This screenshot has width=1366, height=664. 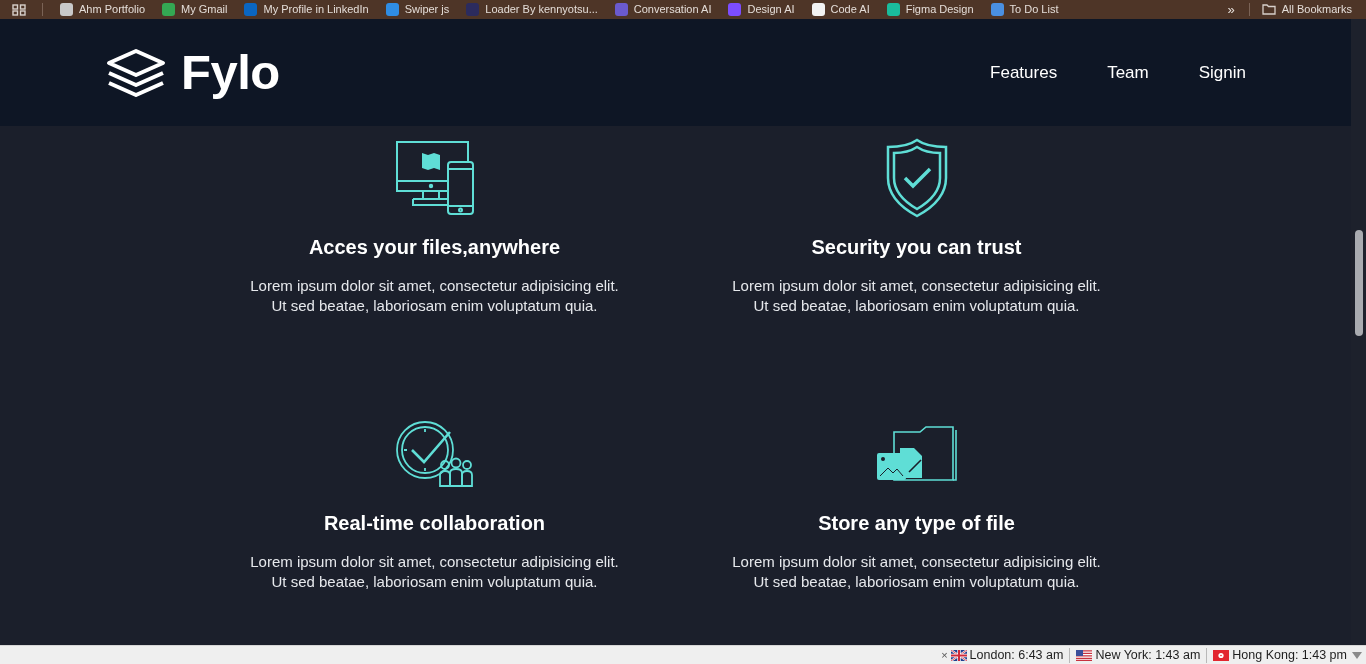 What do you see at coordinates (1016, 655) in the screenshot?
I see `clock-time: London: 6:43 am` at bounding box center [1016, 655].